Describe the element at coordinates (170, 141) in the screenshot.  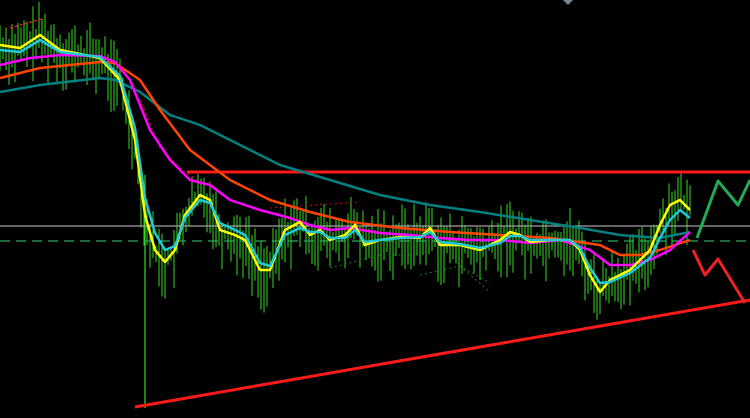
I see `red-dotted-curve` at that location.